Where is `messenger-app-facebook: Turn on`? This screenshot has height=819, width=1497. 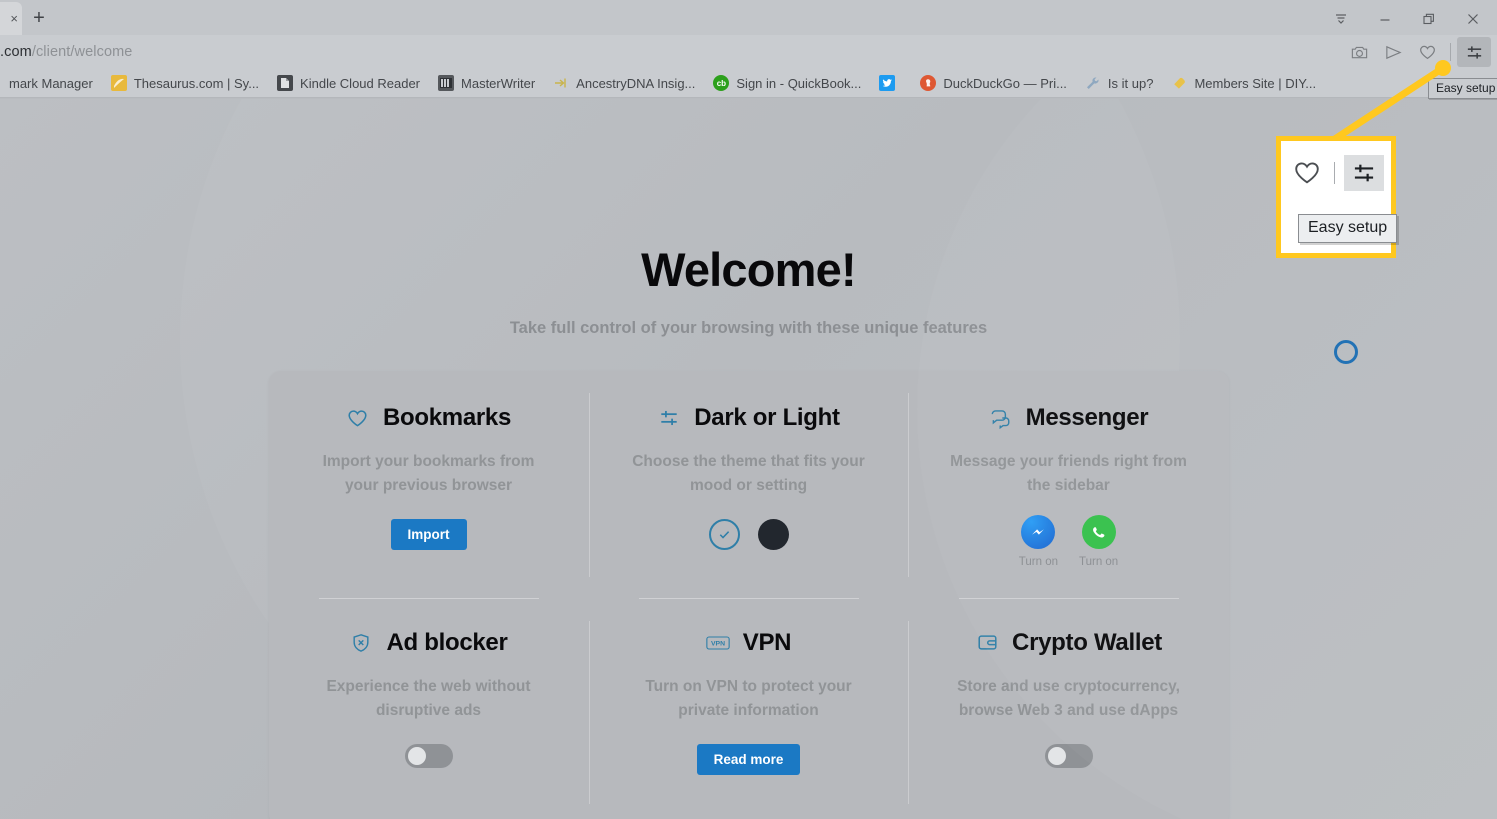 messenger-app-facebook: Turn on is located at coordinates (1038, 541).